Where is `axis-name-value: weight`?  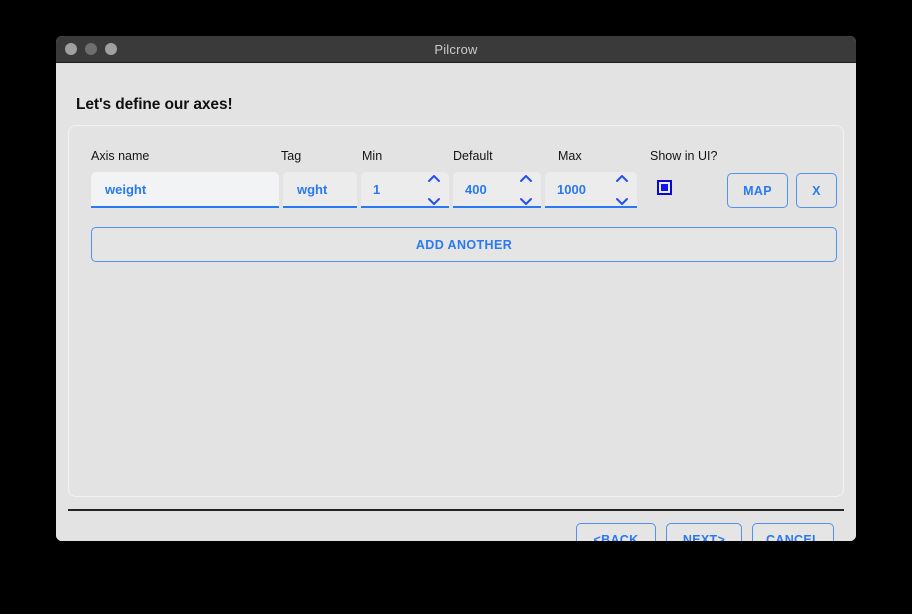
axis-name-value: weight is located at coordinates (126, 189).